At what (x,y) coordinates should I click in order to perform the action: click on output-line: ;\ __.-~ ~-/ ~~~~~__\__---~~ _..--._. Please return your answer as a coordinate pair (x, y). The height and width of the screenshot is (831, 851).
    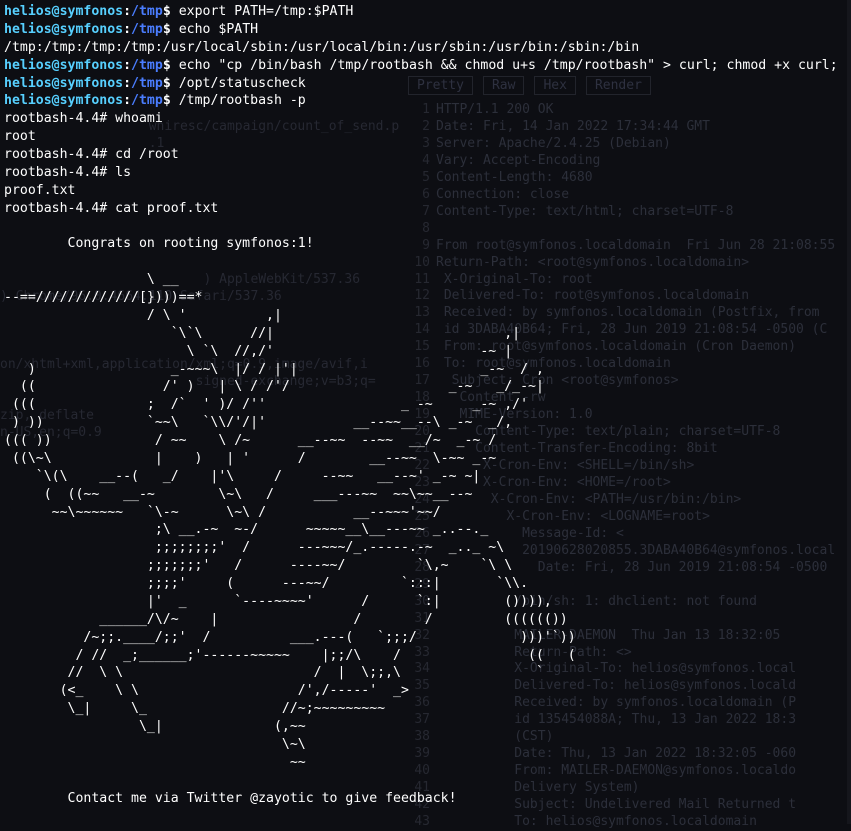
    Looking at the image, I should click on (246, 530).